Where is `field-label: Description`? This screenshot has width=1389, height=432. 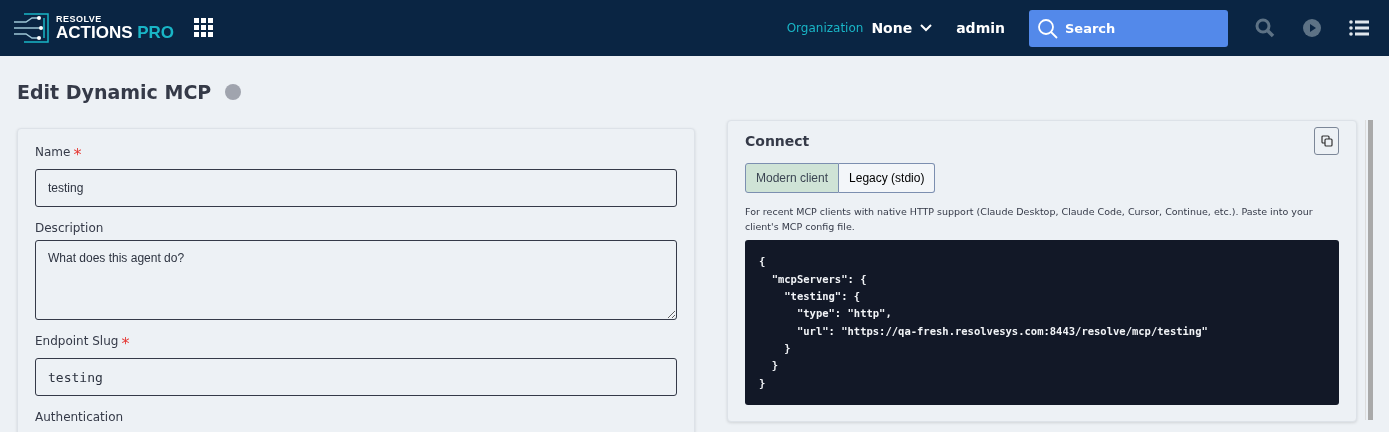
field-label: Description is located at coordinates (69, 228).